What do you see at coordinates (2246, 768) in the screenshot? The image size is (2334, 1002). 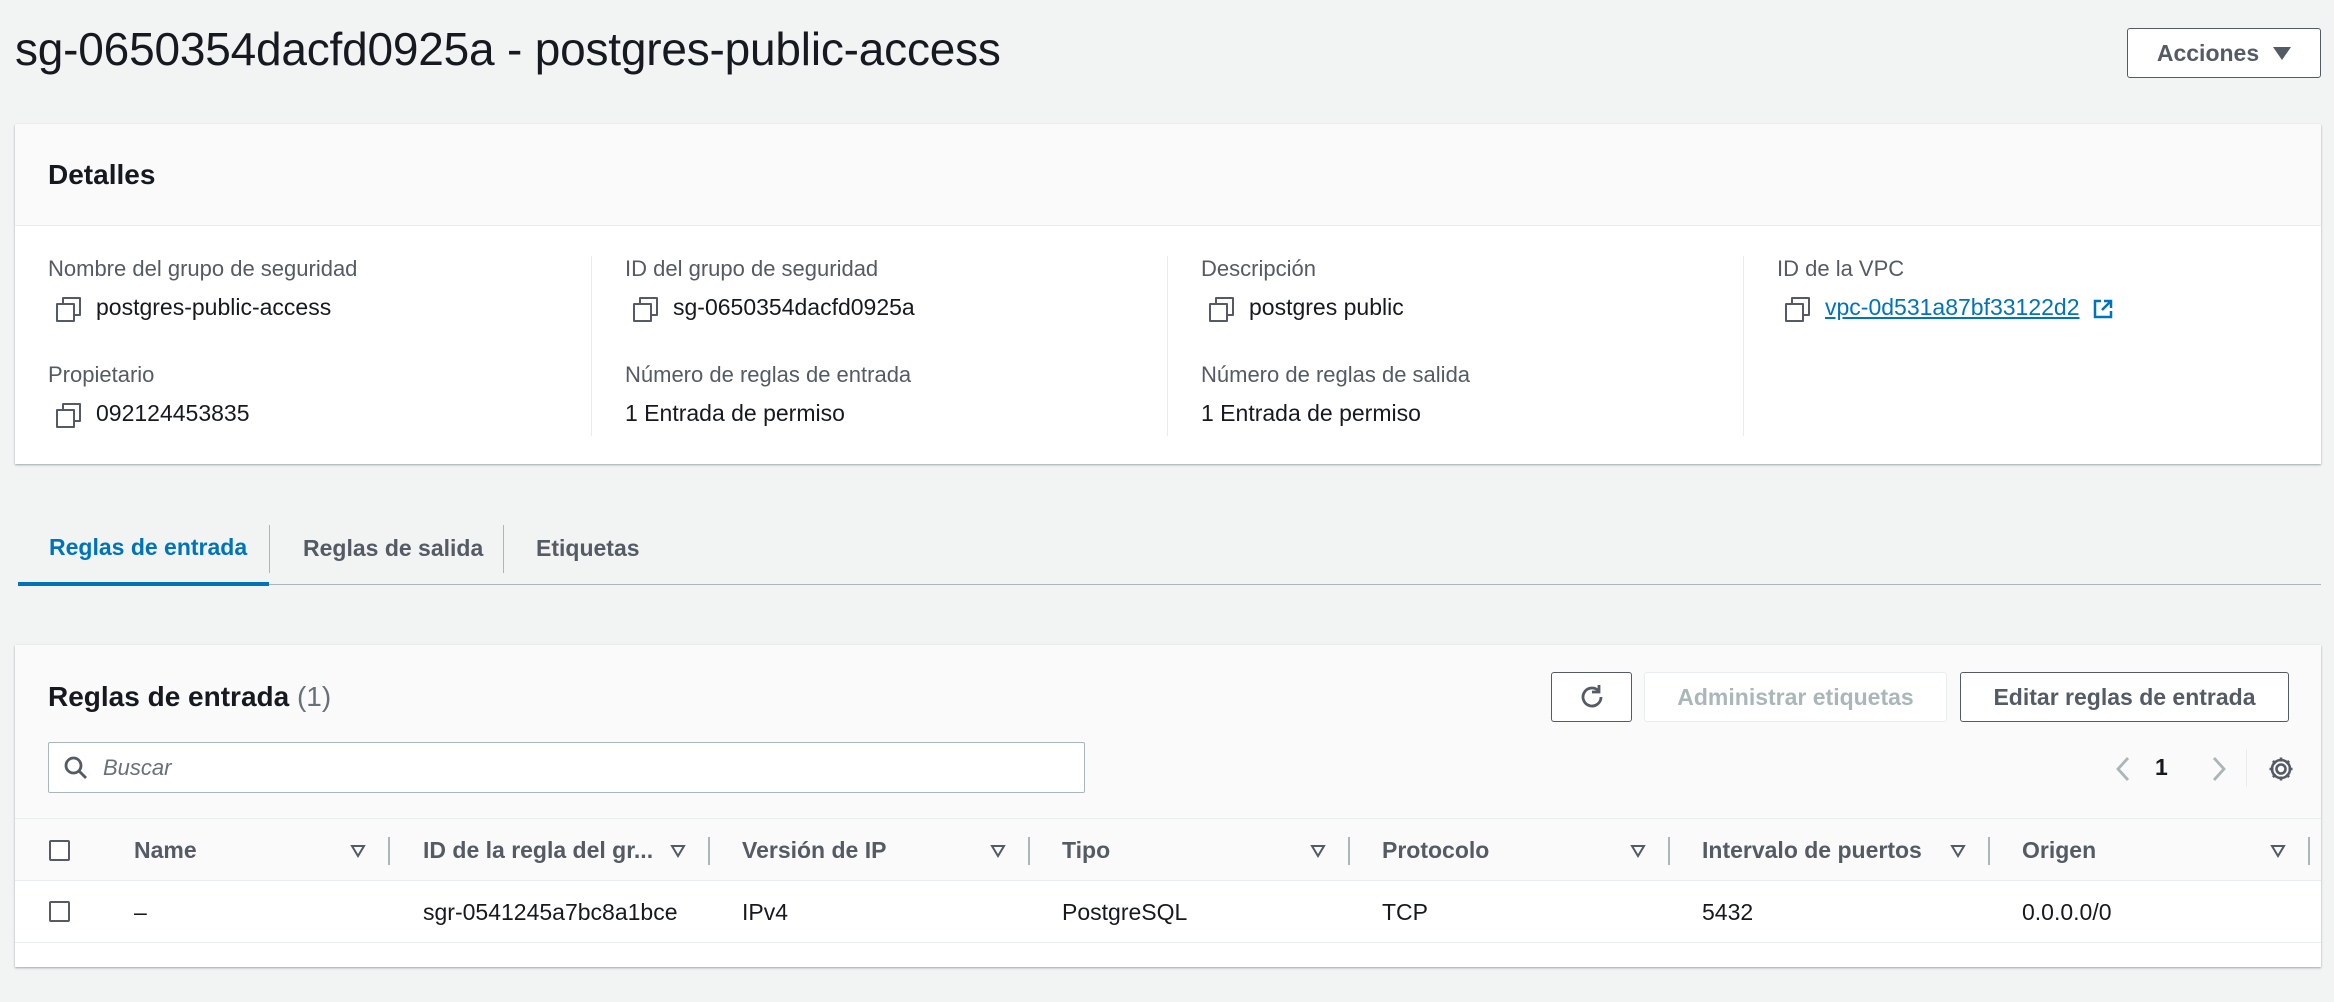 I see `pager-divider` at bounding box center [2246, 768].